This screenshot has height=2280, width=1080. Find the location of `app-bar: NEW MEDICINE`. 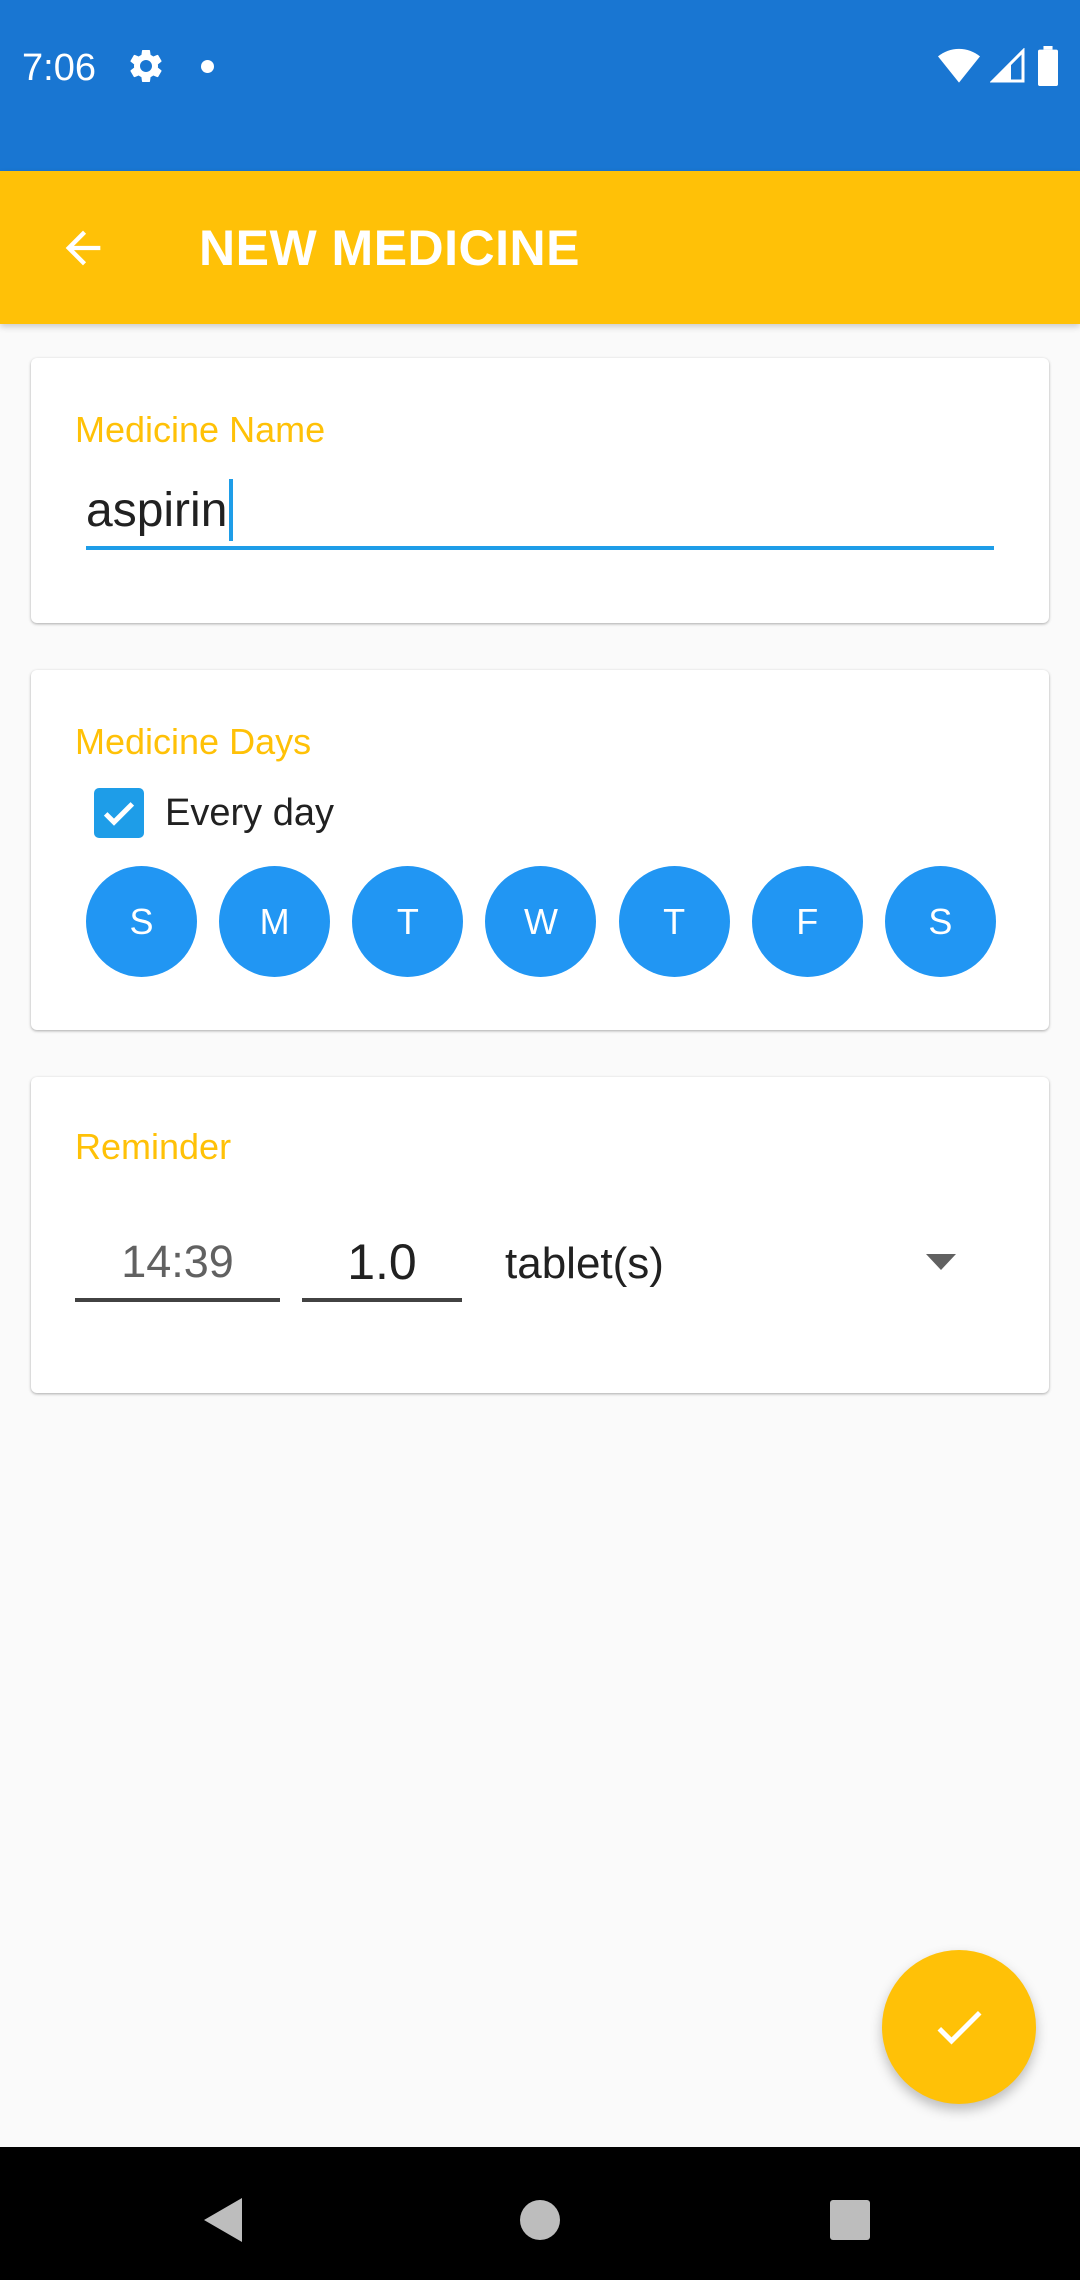

app-bar: NEW MEDICINE is located at coordinates (540, 247).